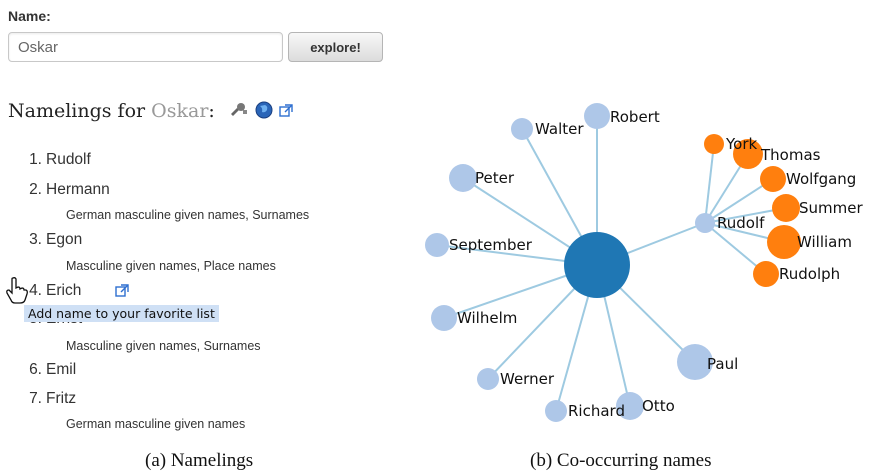 This screenshot has height=473, width=870. Describe the element at coordinates (199, 460) in the screenshot. I see `caption-left: (a) Namelings` at that location.